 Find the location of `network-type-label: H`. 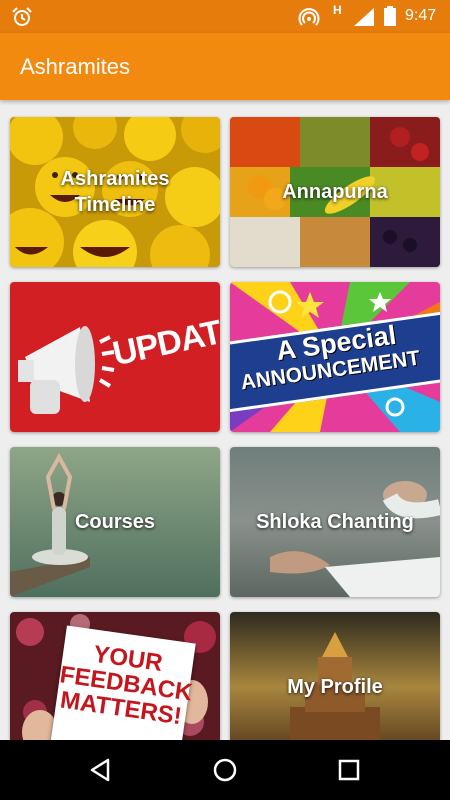

network-type-label: H is located at coordinates (337, 10).